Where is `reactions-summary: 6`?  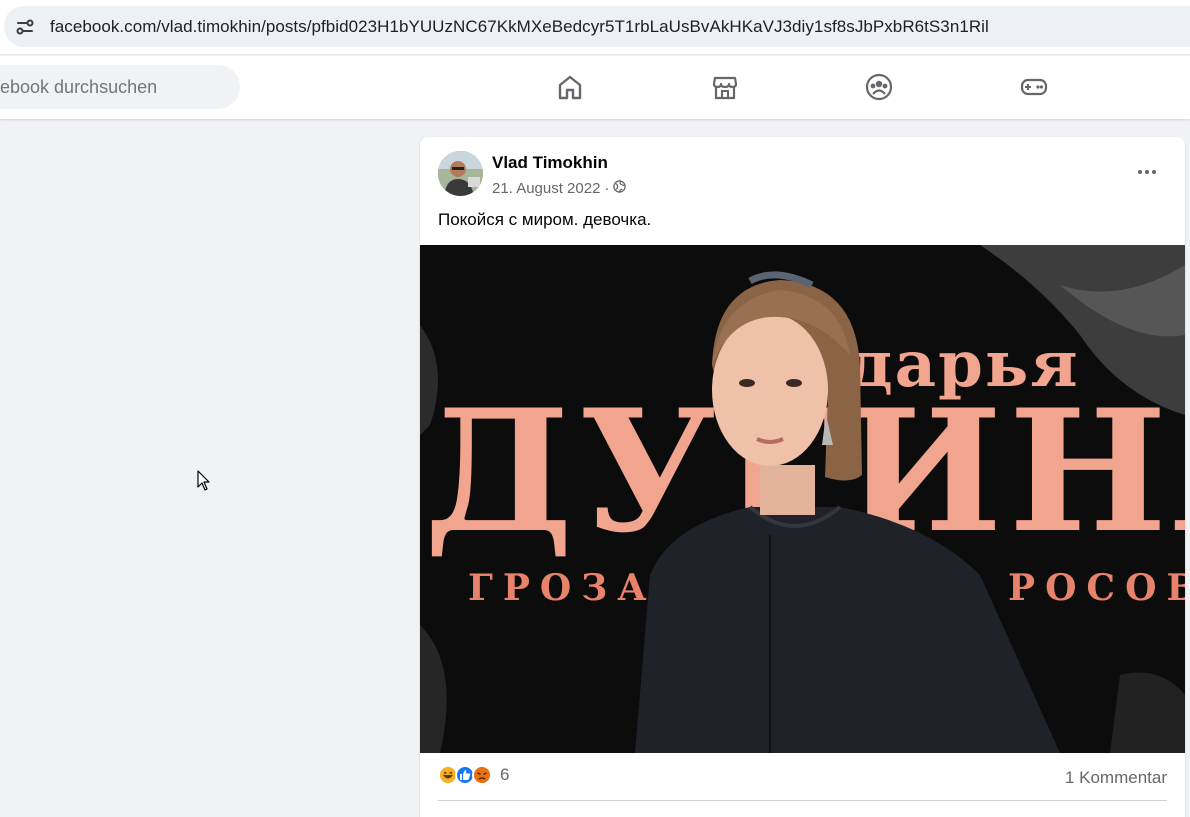 reactions-summary: 6 is located at coordinates (473, 775).